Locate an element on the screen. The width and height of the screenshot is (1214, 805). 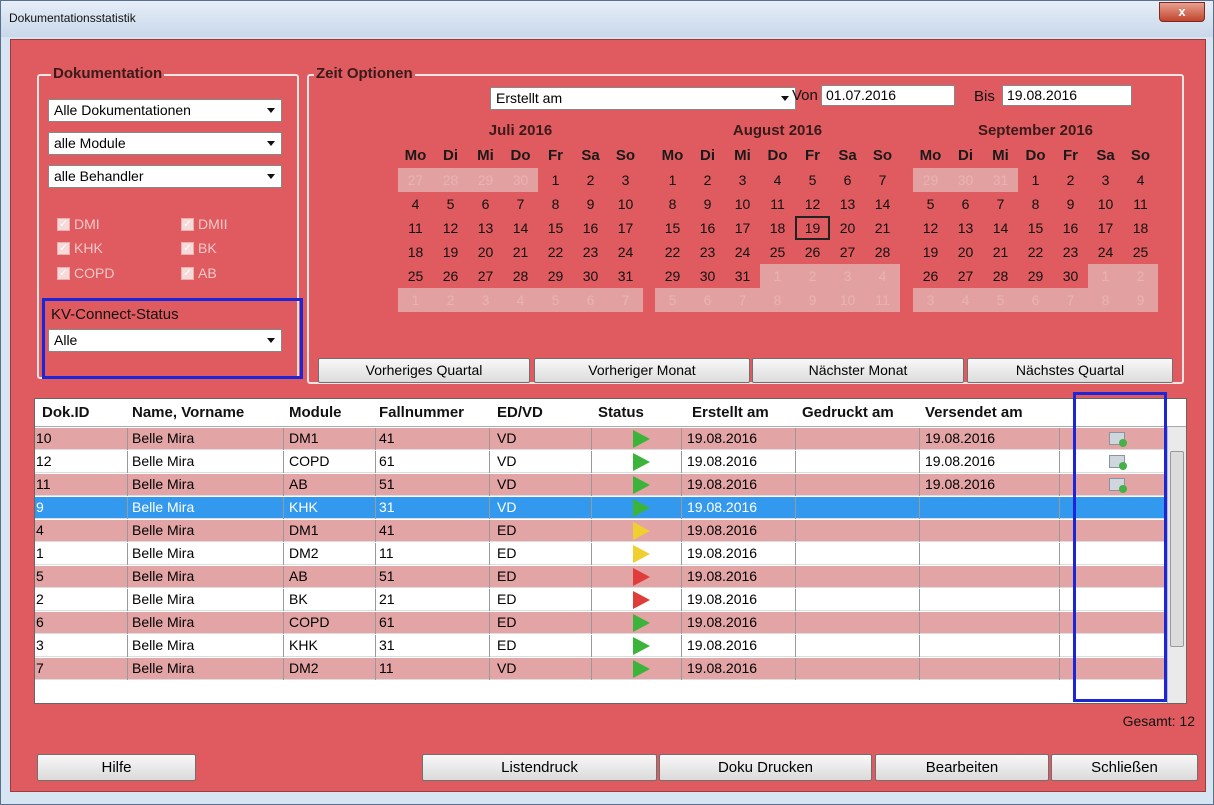
calendar-day: 25 is located at coordinates (1140, 252).